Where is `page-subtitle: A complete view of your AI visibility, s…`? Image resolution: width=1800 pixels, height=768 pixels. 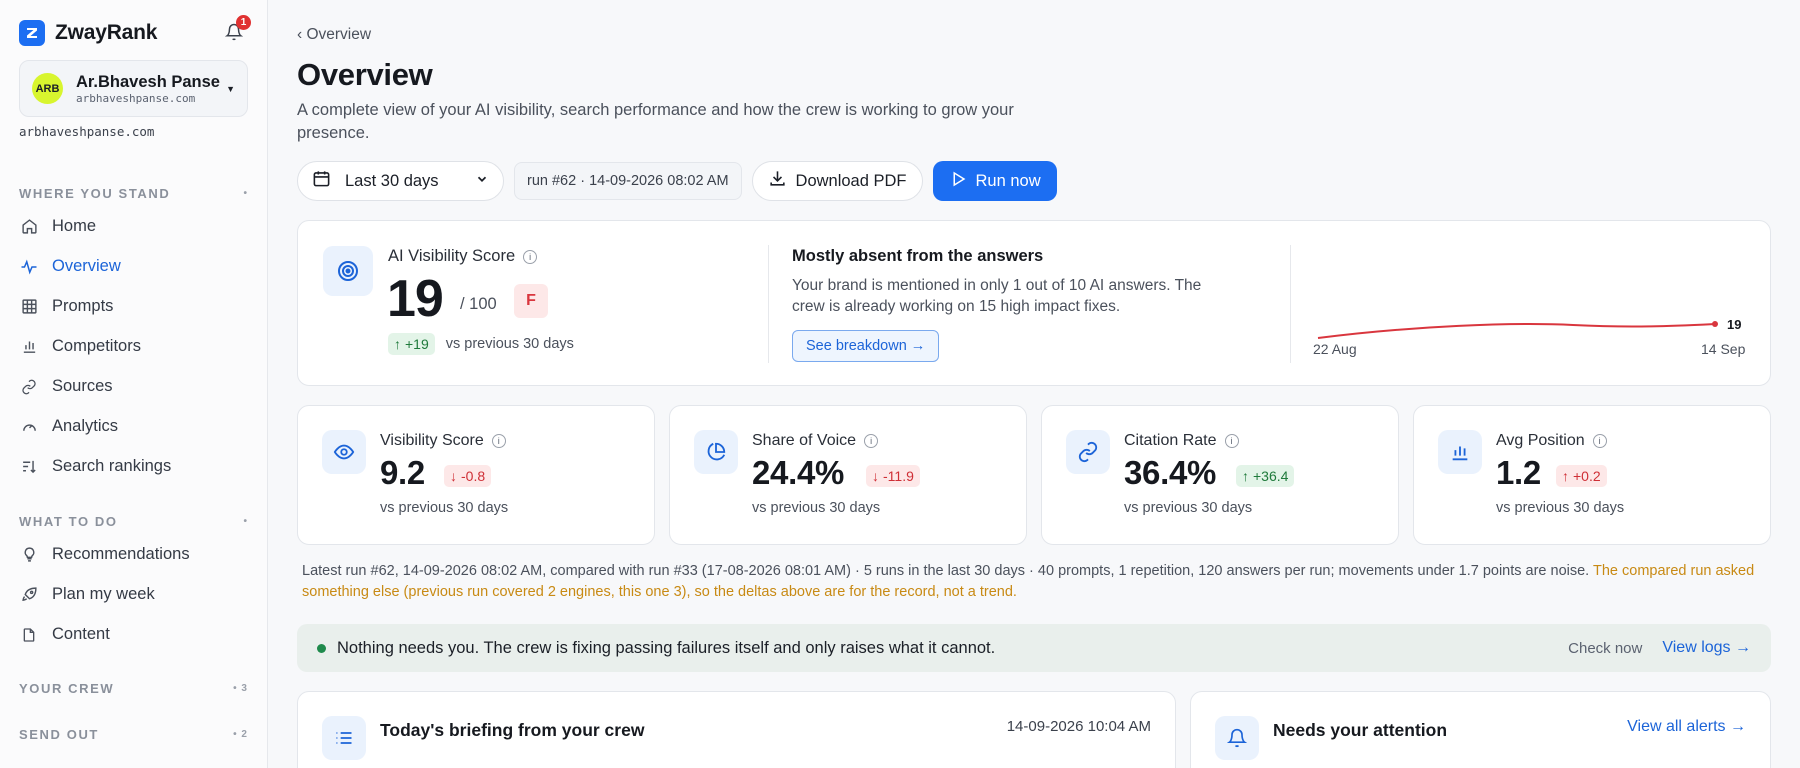 page-subtitle: A complete view of your AI visibility, s… is located at coordinates (655, 121).